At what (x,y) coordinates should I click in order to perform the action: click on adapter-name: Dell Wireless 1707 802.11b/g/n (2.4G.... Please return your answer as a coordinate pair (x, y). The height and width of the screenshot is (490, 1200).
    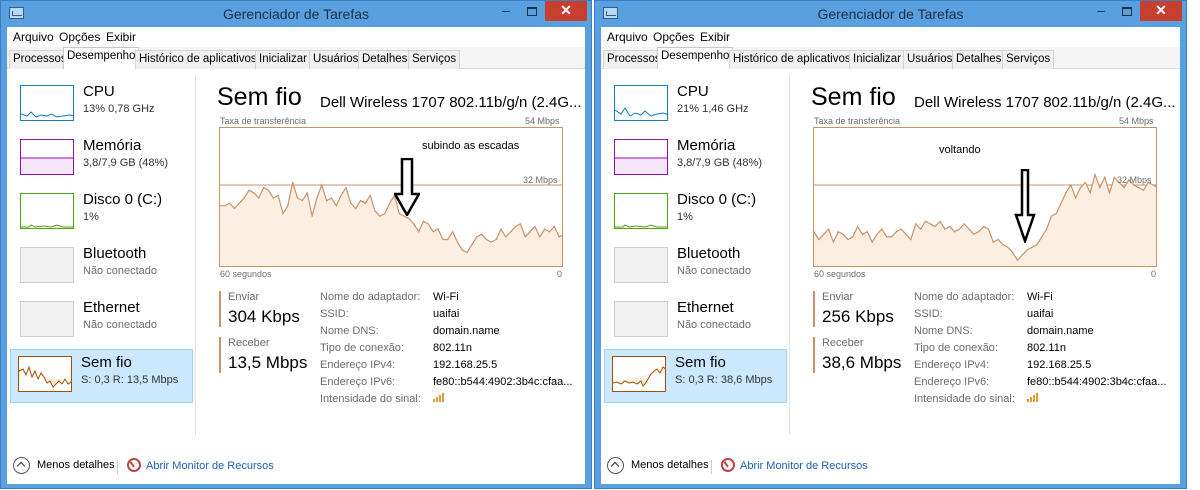
    Looking at the image, I should click on (451, 102).